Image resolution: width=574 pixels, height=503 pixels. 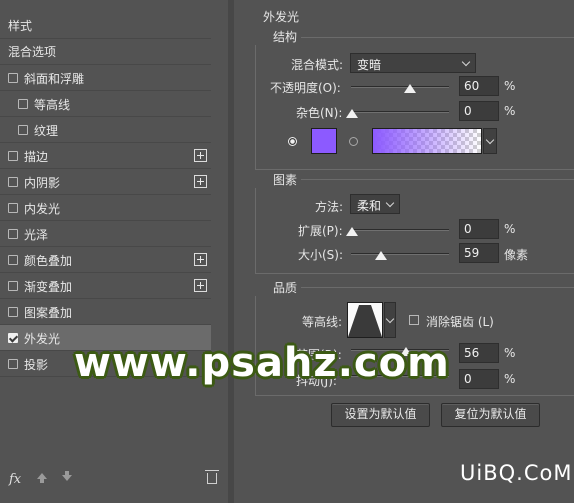 I want to click on size-label: 大小(S):, so click(x=321, y=255).